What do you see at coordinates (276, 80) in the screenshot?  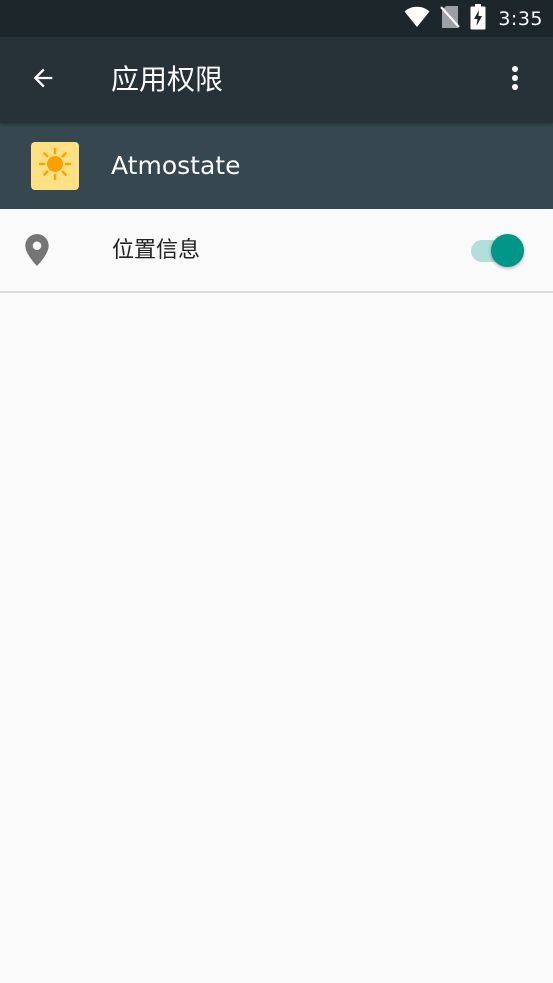 I see `app-bar: 应用权限` at bounding box center [276, 80].